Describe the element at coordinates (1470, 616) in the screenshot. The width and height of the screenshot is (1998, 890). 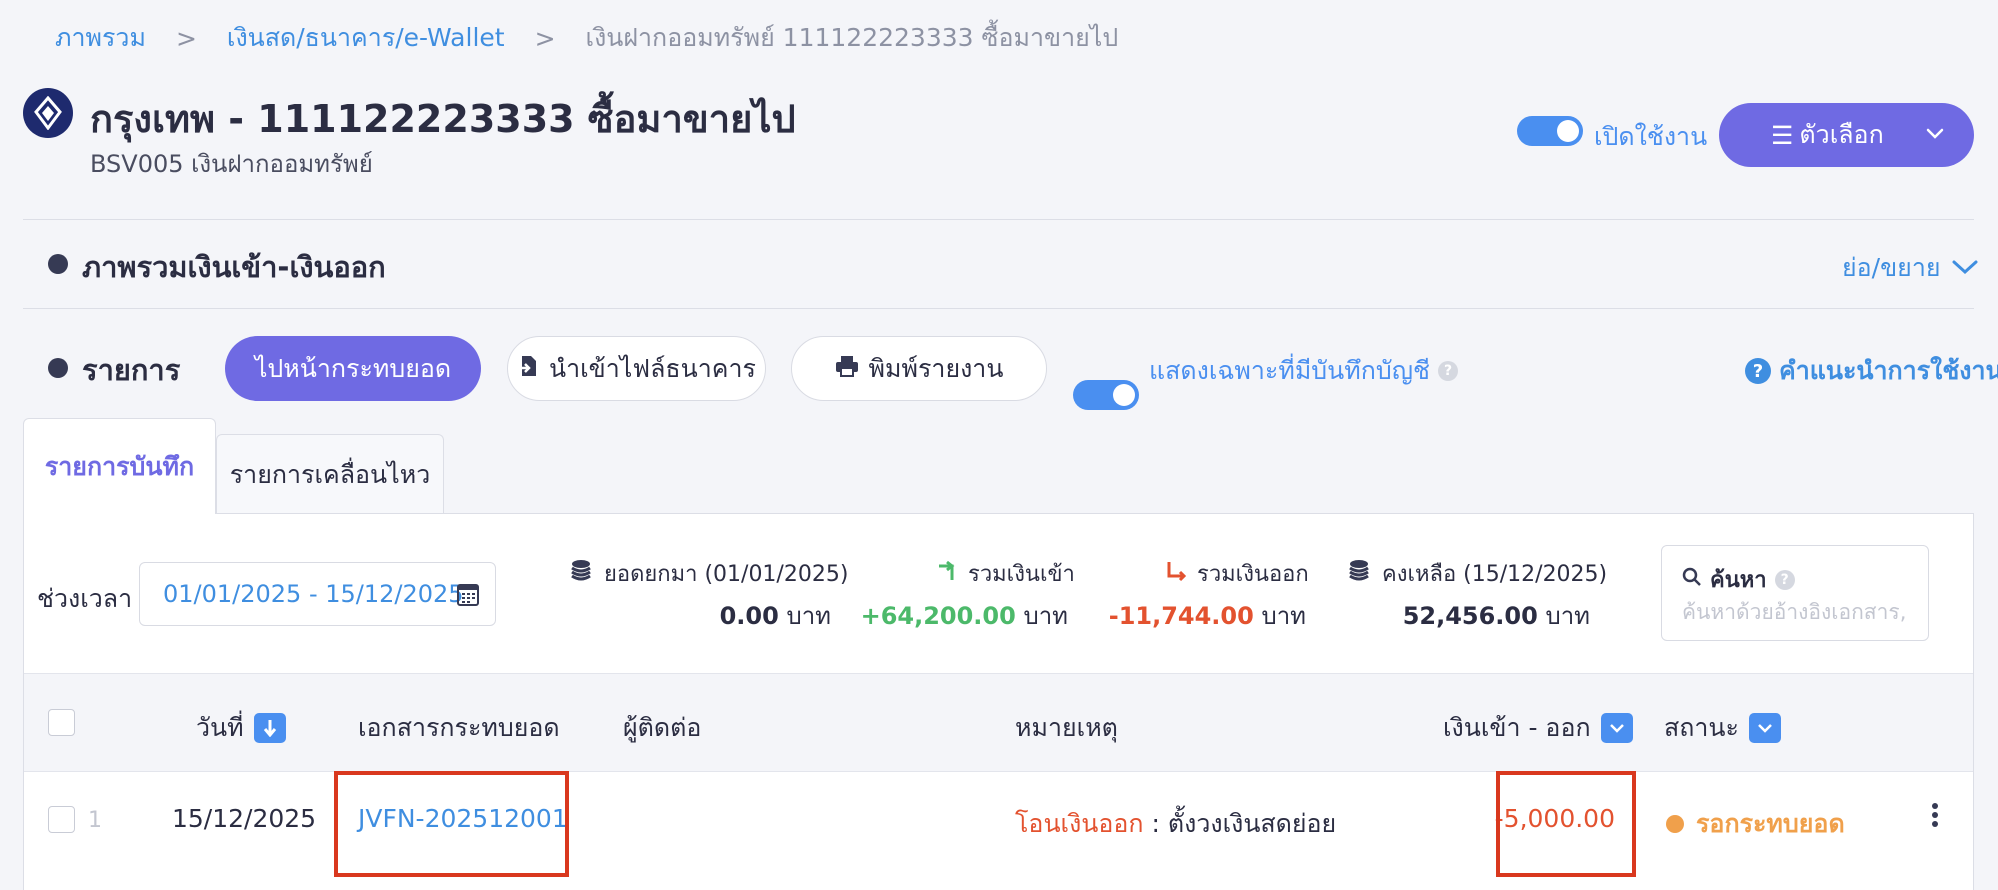
I see `balance-amount: 52,456.00` at that location.